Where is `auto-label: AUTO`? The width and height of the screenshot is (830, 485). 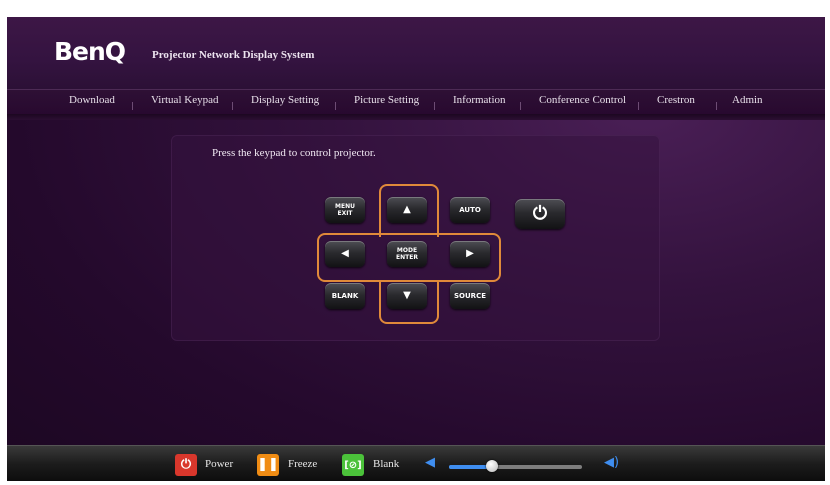
auto-label: AUTO is located at coordinates (470, 210).